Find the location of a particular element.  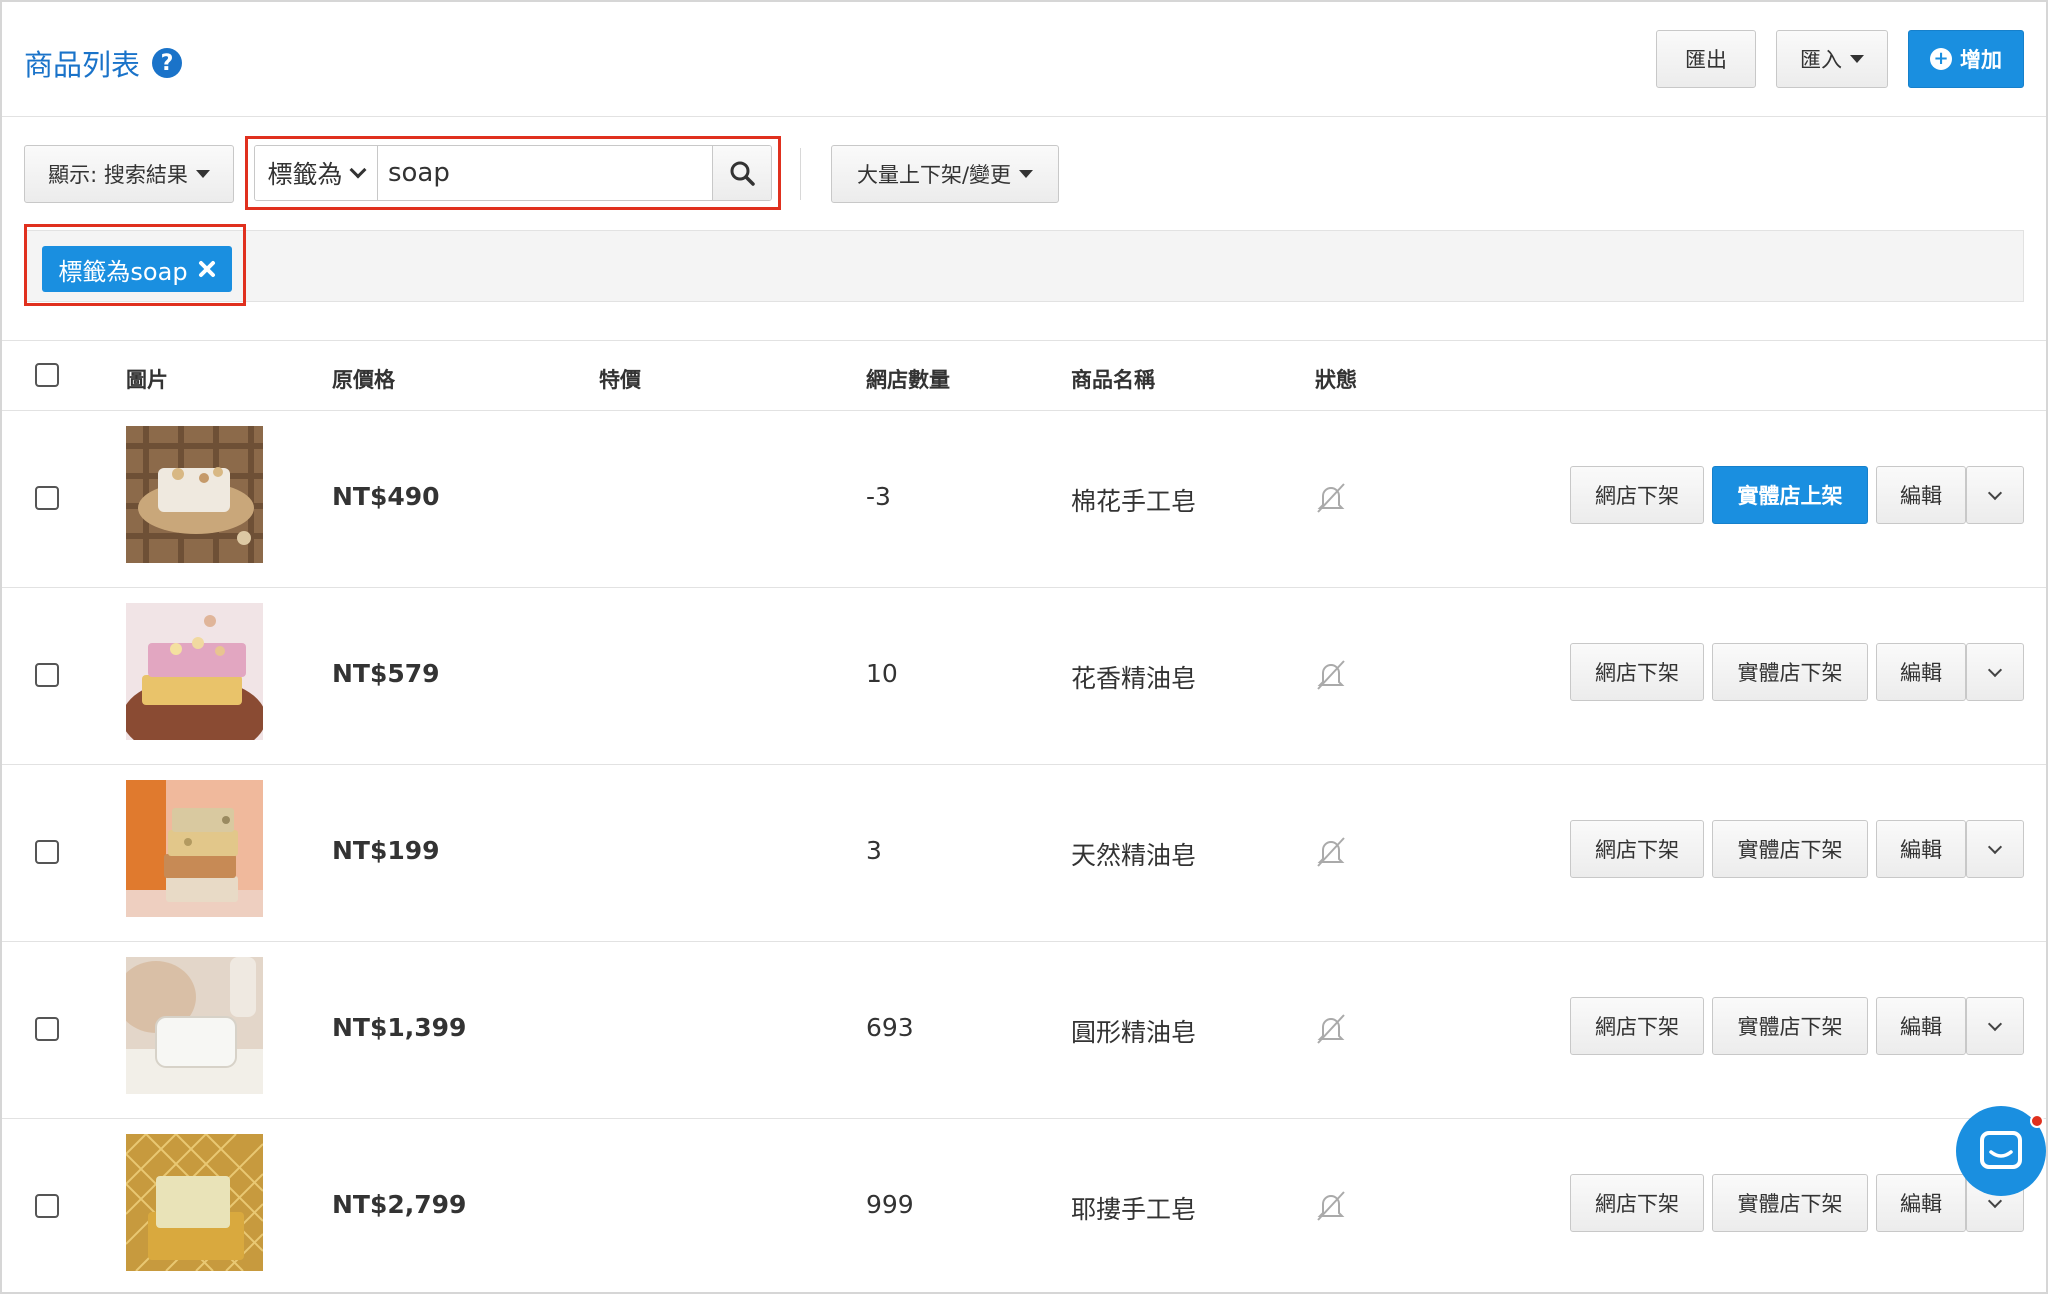

search-group: 標籤為 is located at coordinates (513, 173).